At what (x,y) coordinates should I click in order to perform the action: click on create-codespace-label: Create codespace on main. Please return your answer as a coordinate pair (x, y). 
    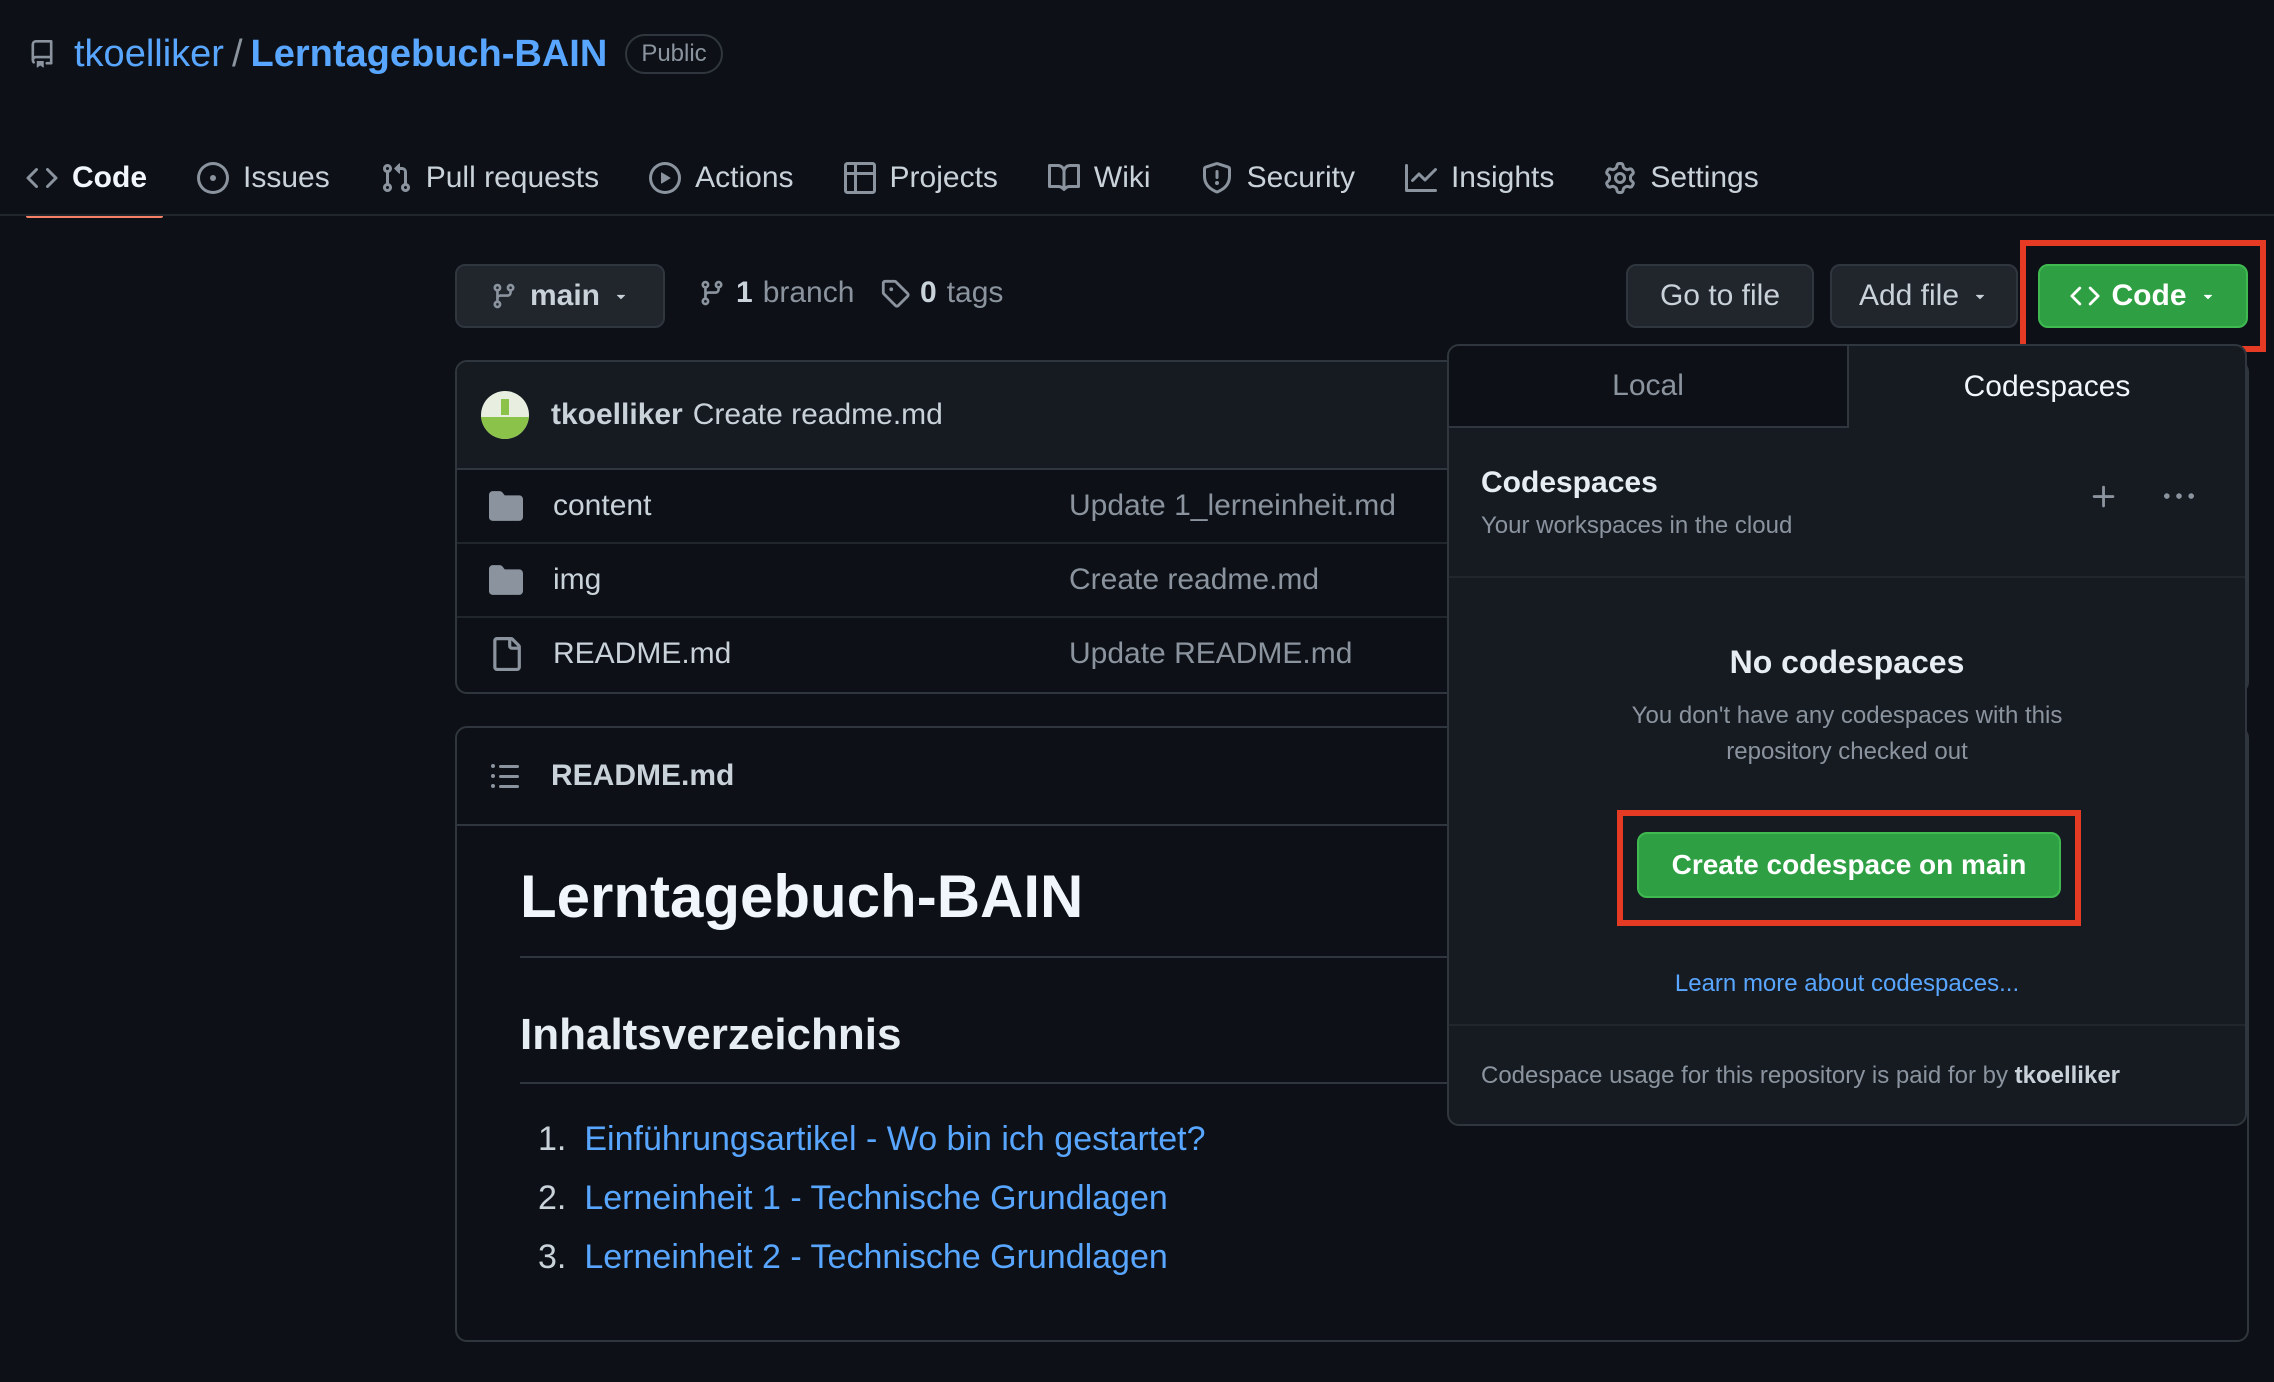
    Looking at the image, I should click on (1849, 864).